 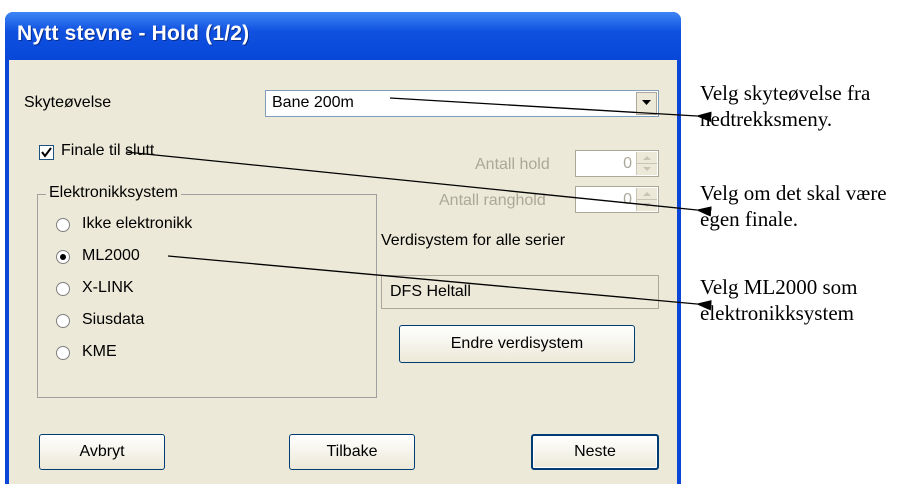 I want to click on arrow-to-finale, so click(x=418, y=184).